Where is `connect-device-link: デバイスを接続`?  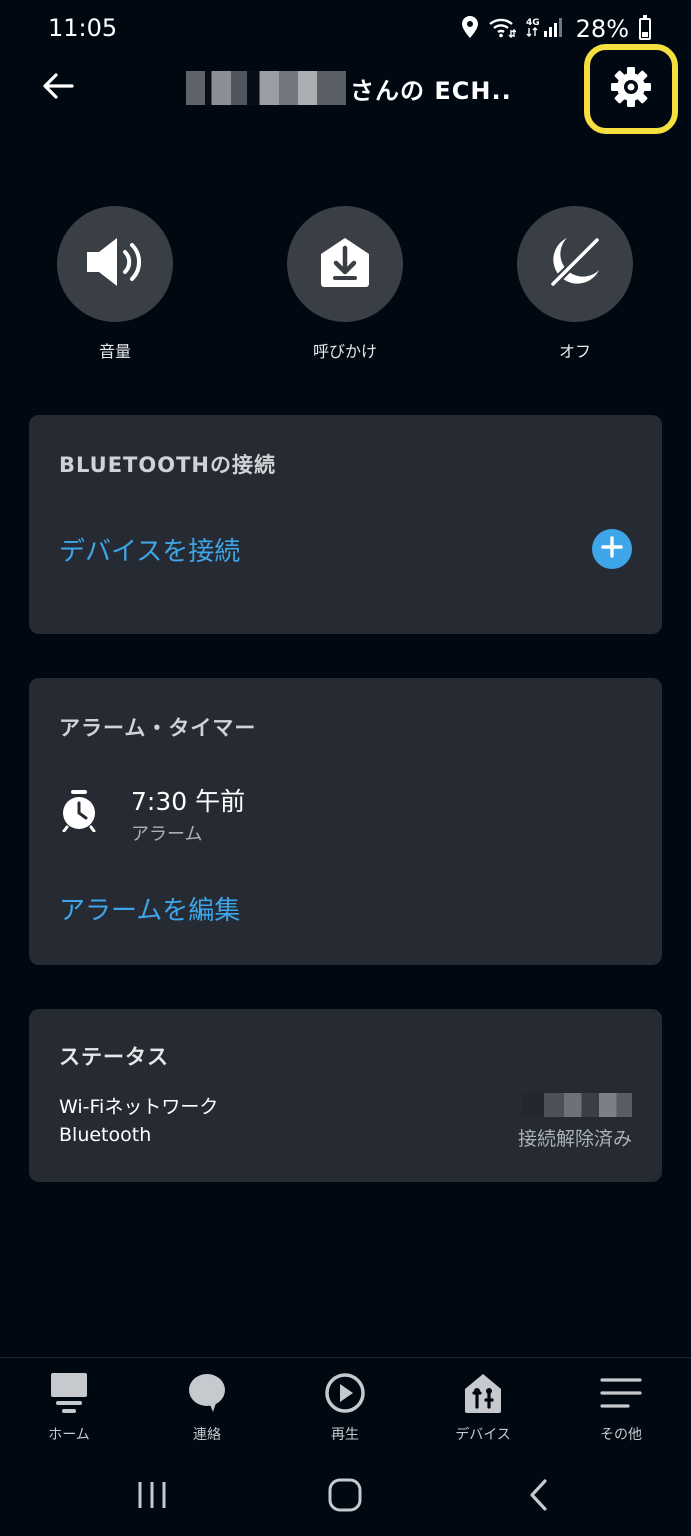
connect-device-link: デバイスを接続 is located at coordinates (149, 549).